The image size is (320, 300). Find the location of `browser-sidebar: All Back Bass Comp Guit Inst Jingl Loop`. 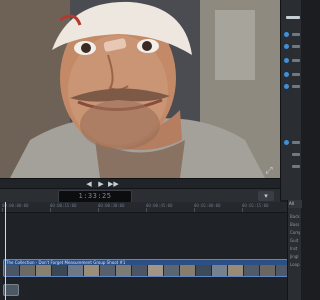

browser-sidebar: All Back Bass Comp Guit Inst Jingl Loop is located at coordinates (294, 250).